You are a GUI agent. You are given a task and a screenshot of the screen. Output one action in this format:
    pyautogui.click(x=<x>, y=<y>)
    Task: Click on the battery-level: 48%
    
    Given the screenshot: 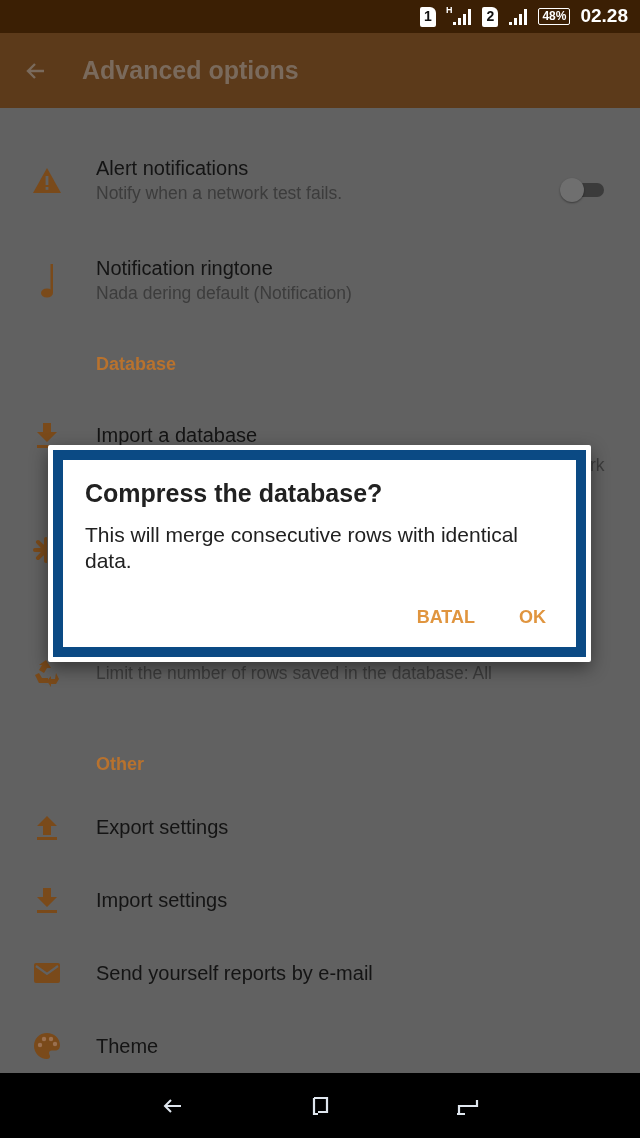 What is the action you would take?
    pyautogui.click(x=554, y=16)
    